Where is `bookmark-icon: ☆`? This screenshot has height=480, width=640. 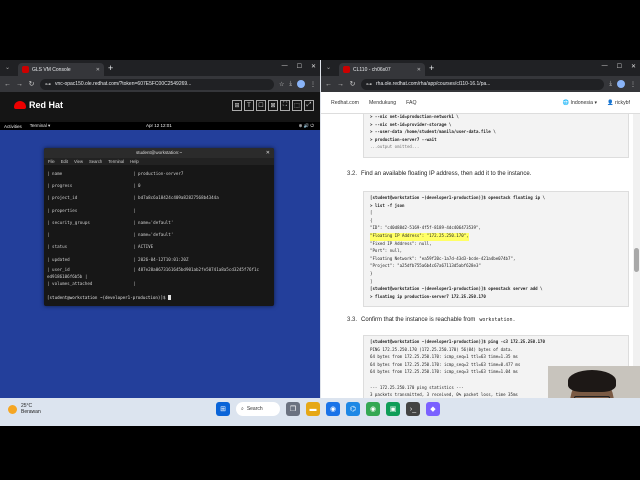
bookmark-icon: ☆ is located at coordinates (281, 84).